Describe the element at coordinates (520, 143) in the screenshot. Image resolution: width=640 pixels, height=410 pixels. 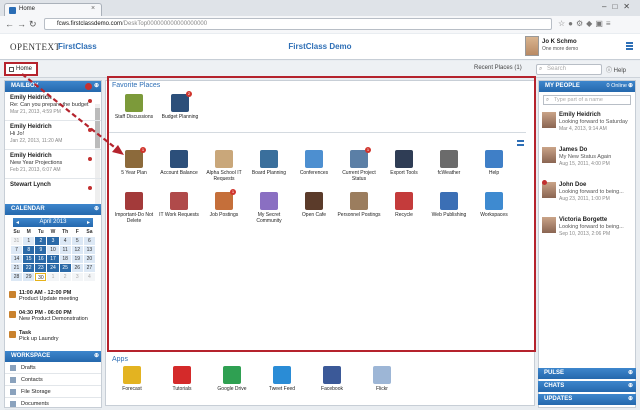
I see `view-options-icon` at that location.